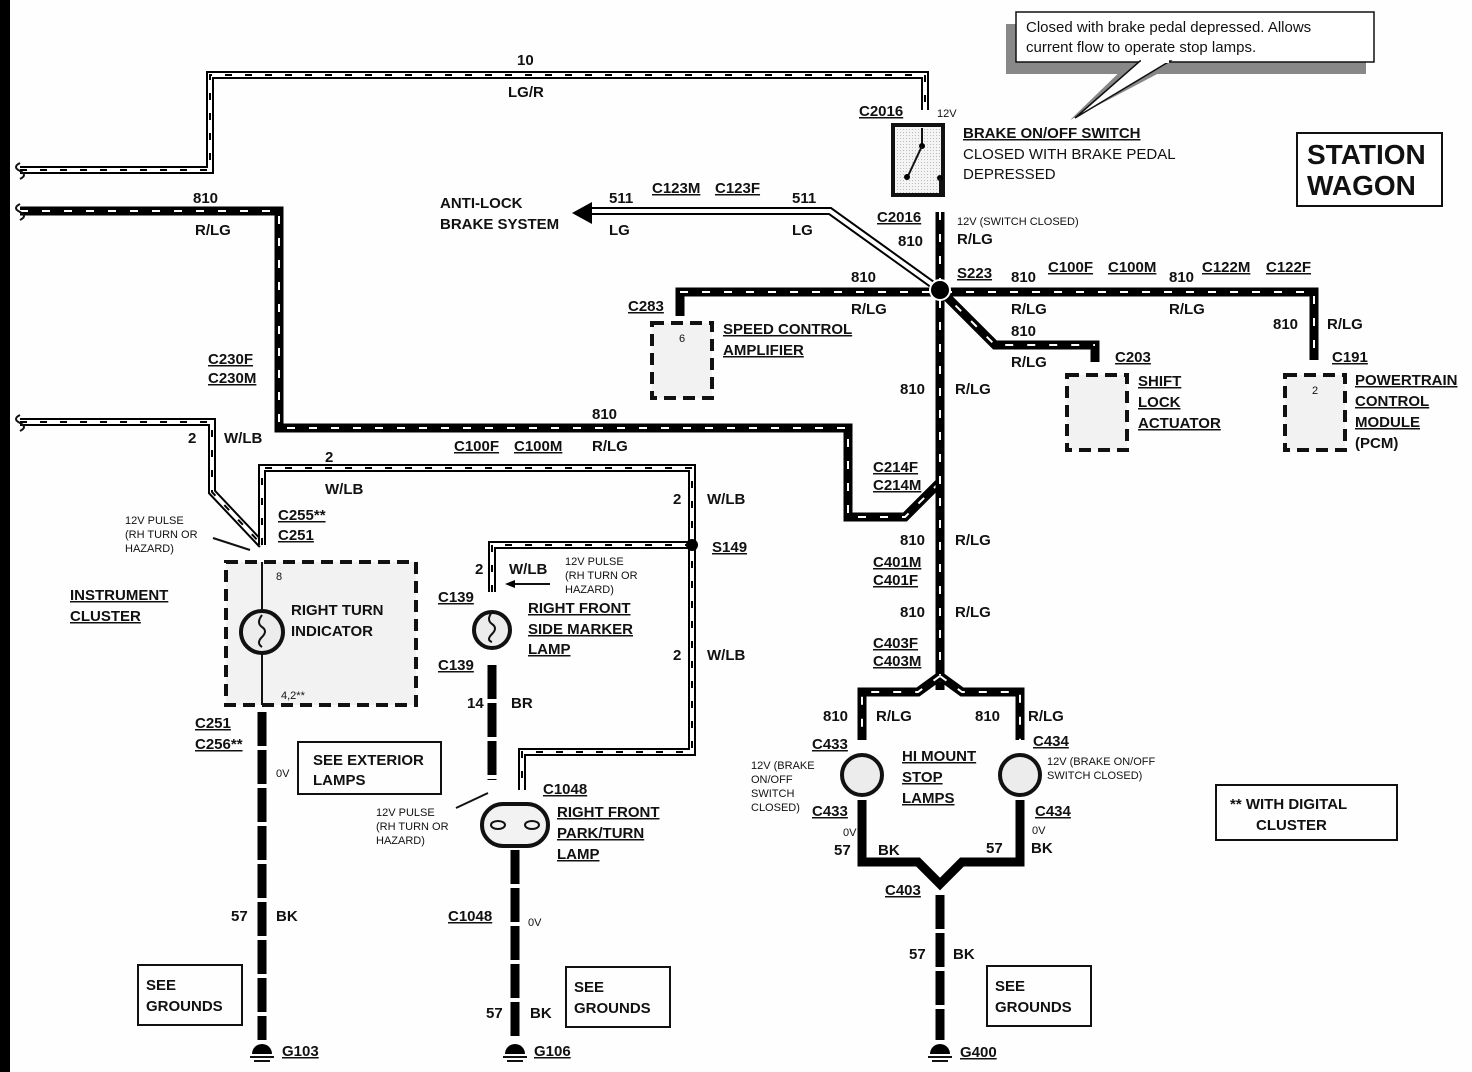 This screenshot has height=1072, width=1472. Describe the element at coordinates (149, 549) in the screenshot. I see `voltage-label: HAZARD)` at that location.